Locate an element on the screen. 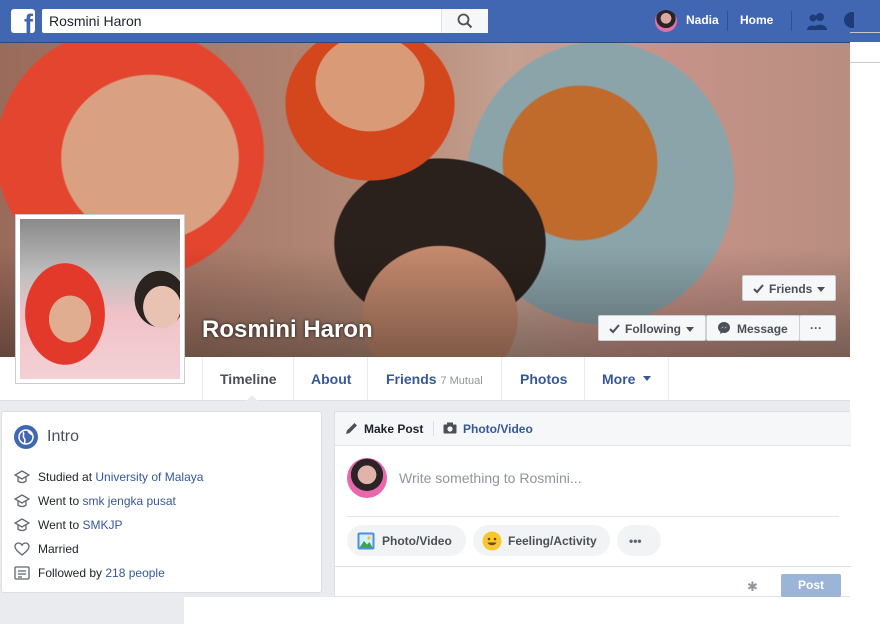 This screenshot has width=880, height=624. active-tab-indicator is located at coordinates (252, 398).